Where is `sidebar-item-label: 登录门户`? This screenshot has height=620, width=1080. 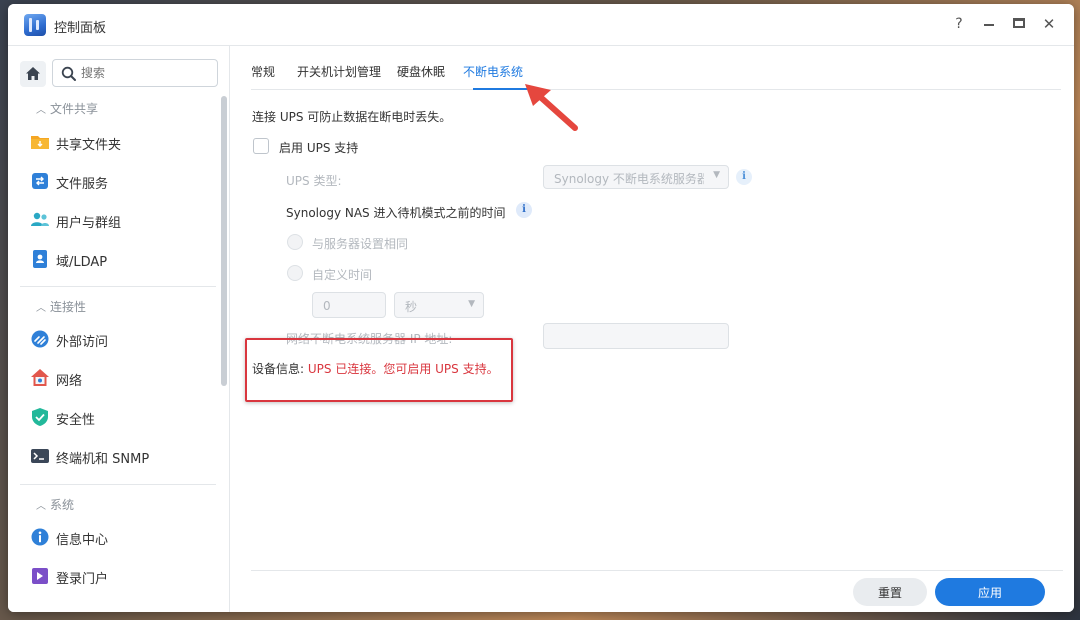
sidebar-item-label: 登录门户 is located at coordinates (82, 579).